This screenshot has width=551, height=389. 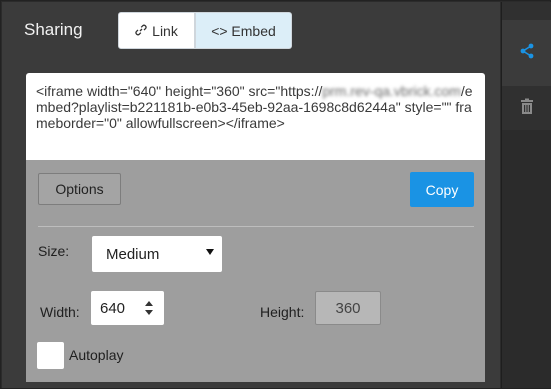 I want to click on autoplay-checkbox, so click(x=50, y=355).